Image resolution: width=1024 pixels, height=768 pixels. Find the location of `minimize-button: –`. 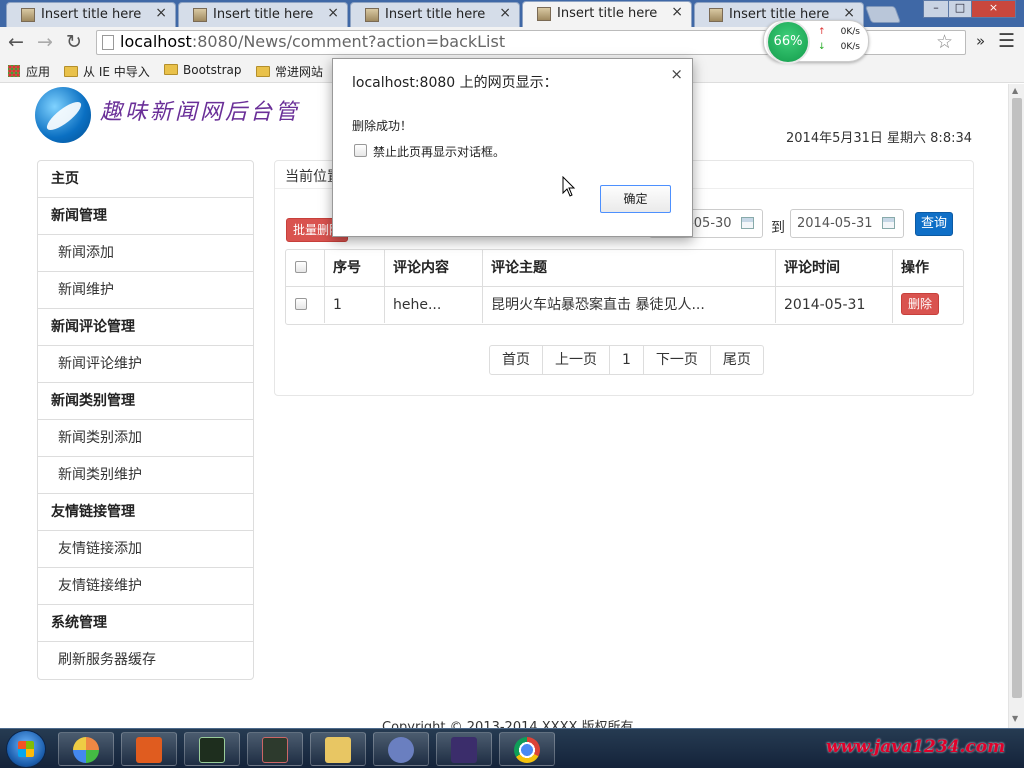

minimize-button: – is located at coordinates (936, 9).